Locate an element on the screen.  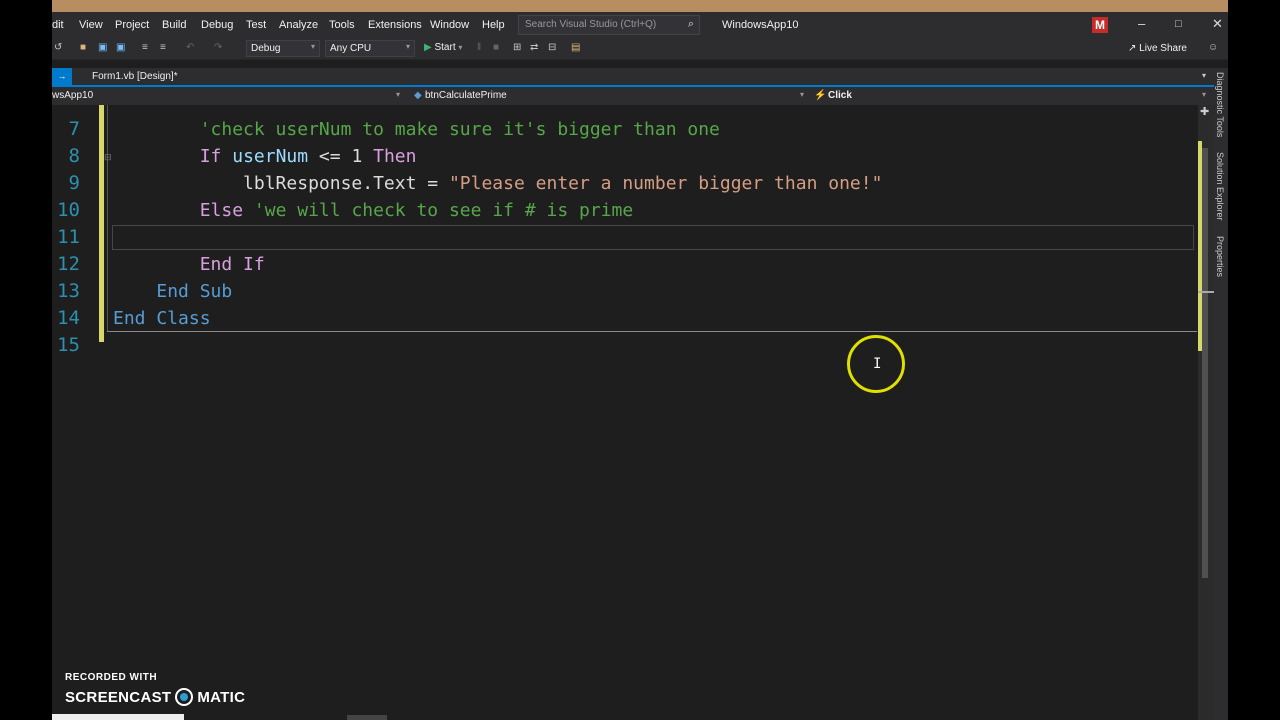
maximize-icon: □ is located at coordinates (1178, 24).